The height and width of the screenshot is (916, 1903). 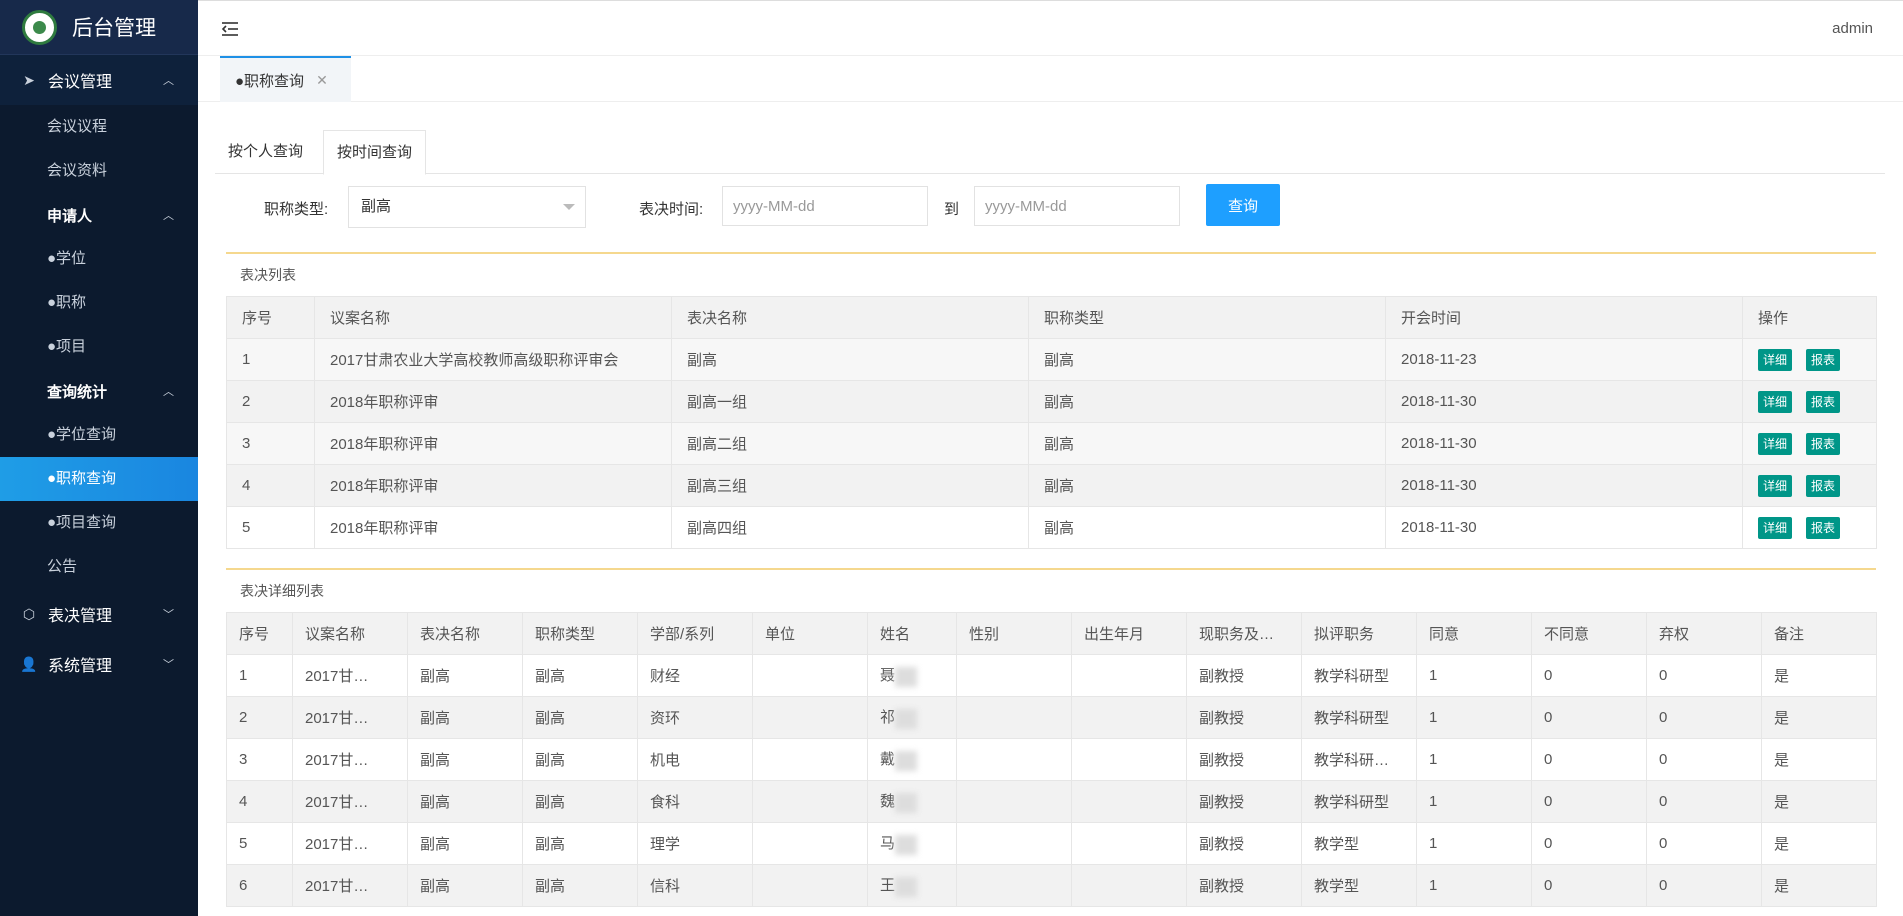 I want to click on column-header: 拟评职务, so click(x=1359, y=633).